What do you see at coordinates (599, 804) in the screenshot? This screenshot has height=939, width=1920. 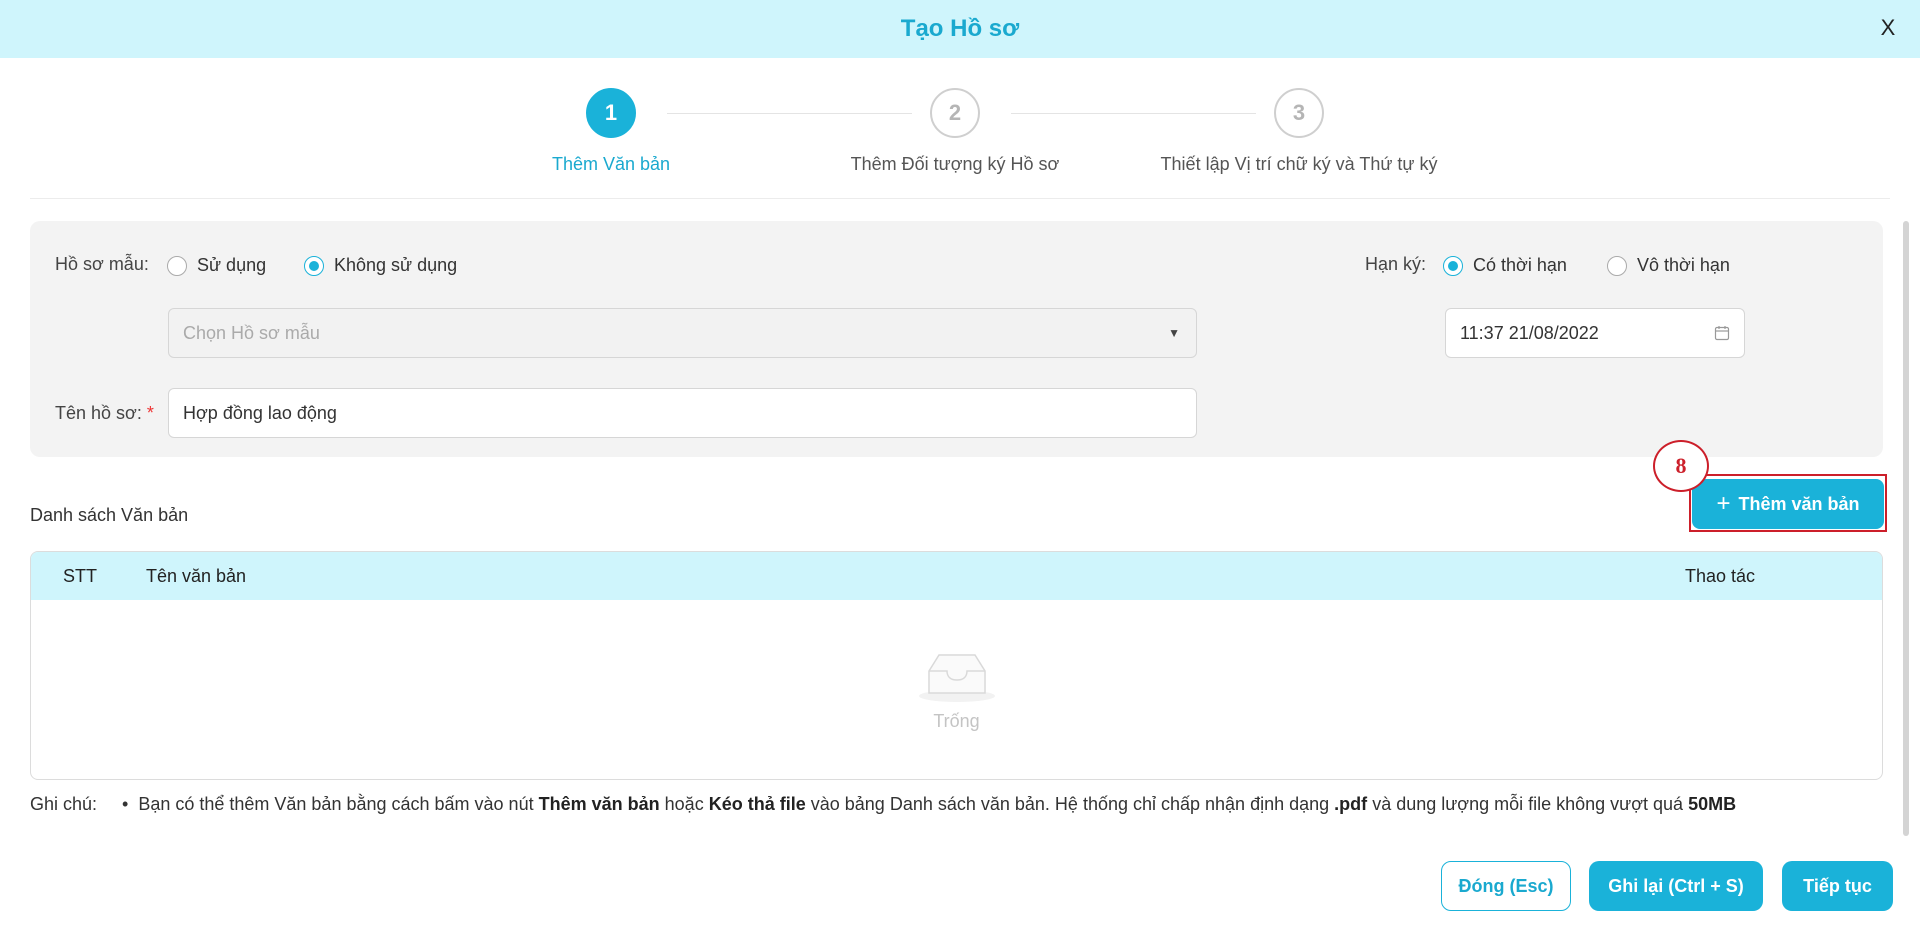 I see `note-text-bold: Thêm văn bản` at bounding box center [599, 804].